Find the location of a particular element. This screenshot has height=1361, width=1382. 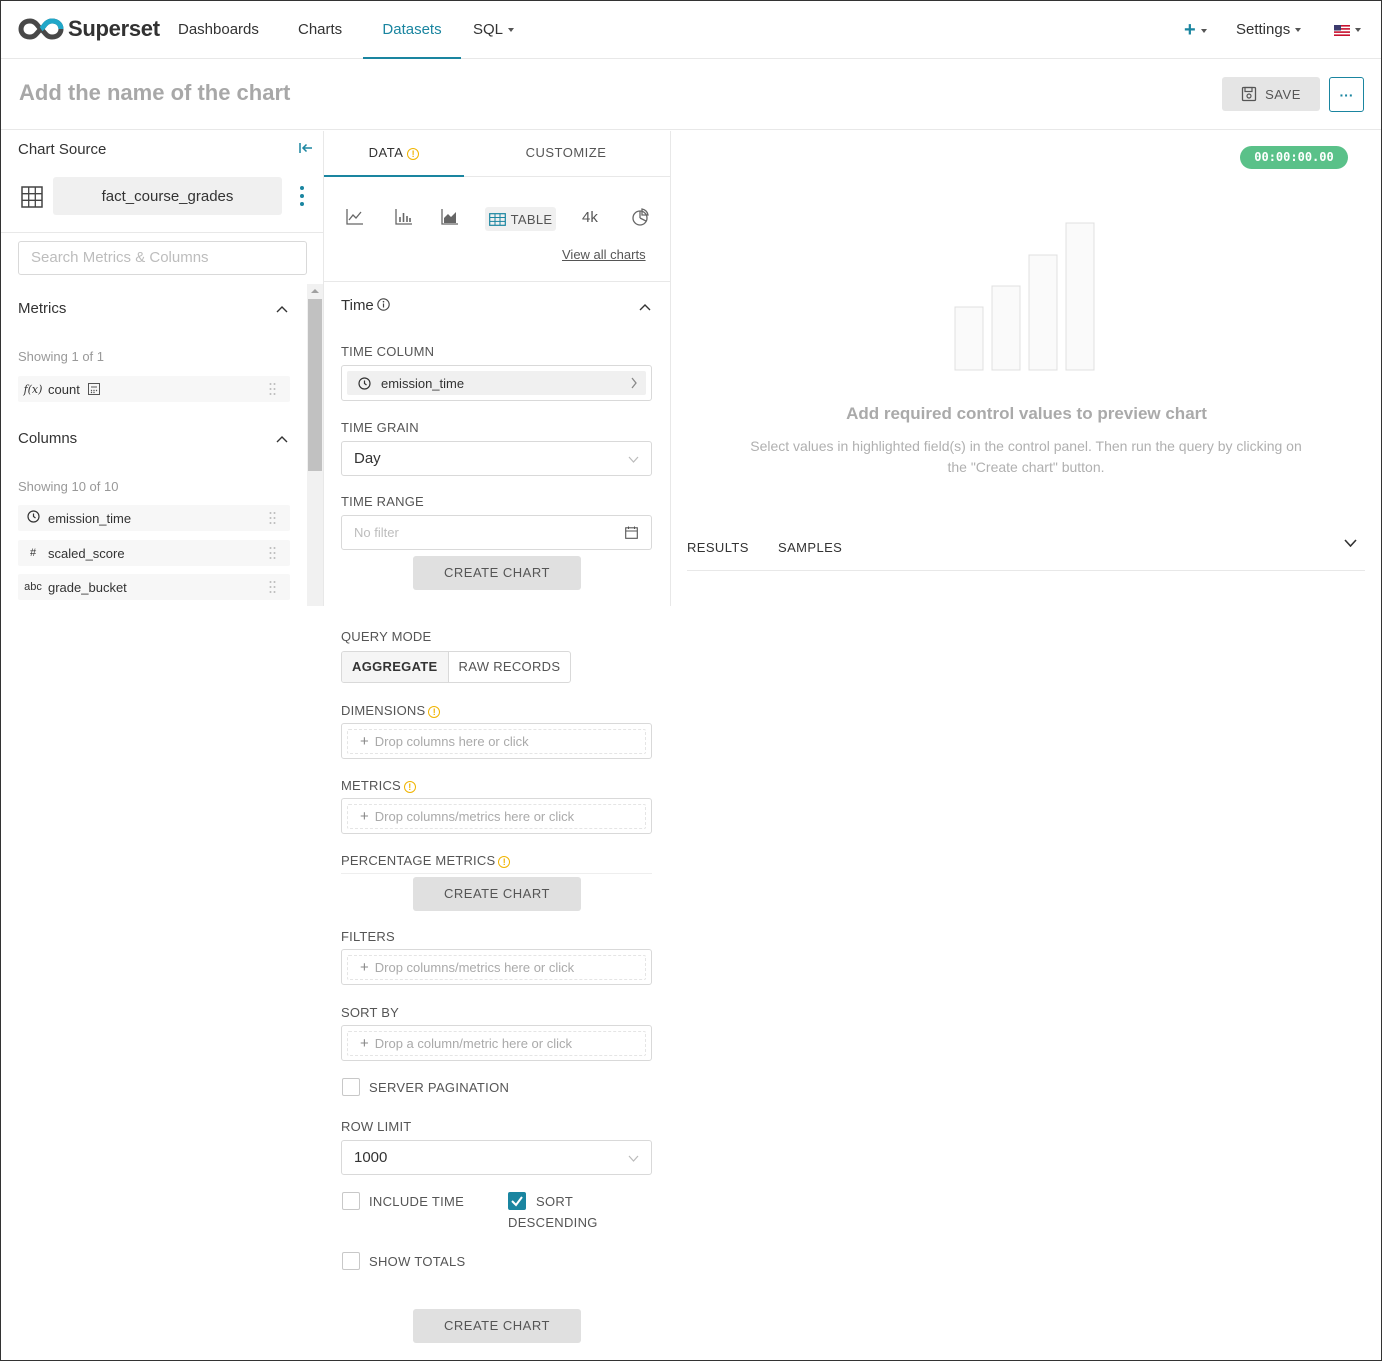

tab-results: RESULTS is located at coordinates (718, 547).